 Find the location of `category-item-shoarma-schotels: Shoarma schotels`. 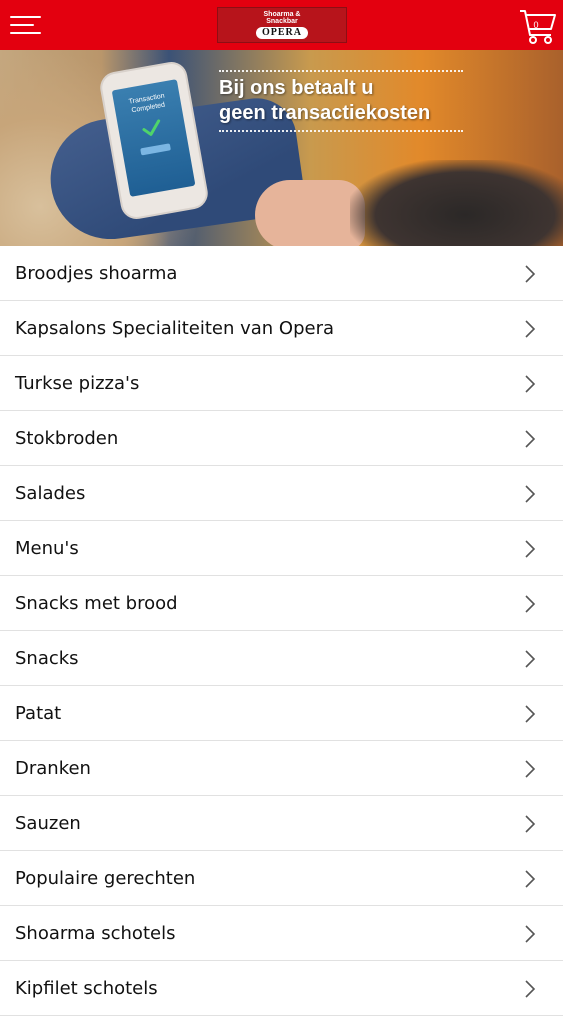

category-item-shoarma-schotels: Shoarma schotels is located at coordinates (281, 933).